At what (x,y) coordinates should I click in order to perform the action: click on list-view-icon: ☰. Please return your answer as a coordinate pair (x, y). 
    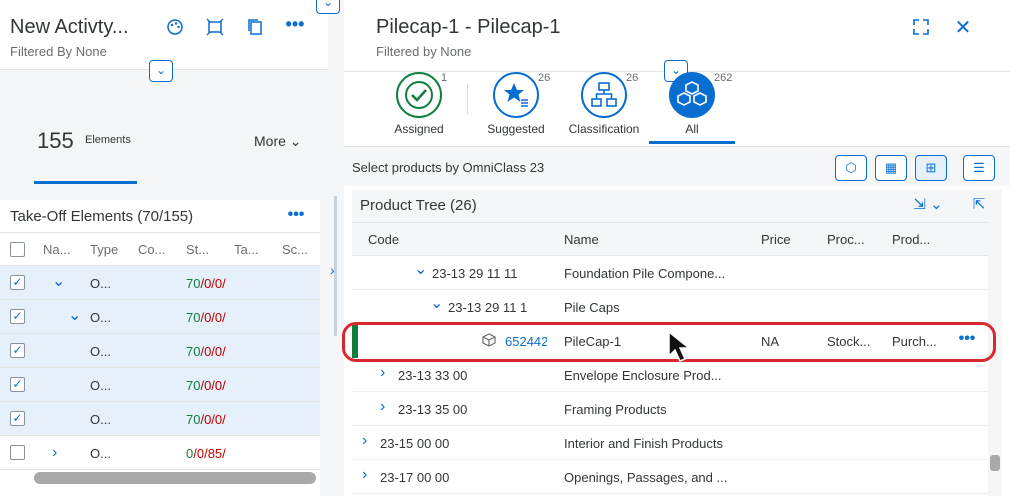
    Looking at the image, I should click on (979, 168).